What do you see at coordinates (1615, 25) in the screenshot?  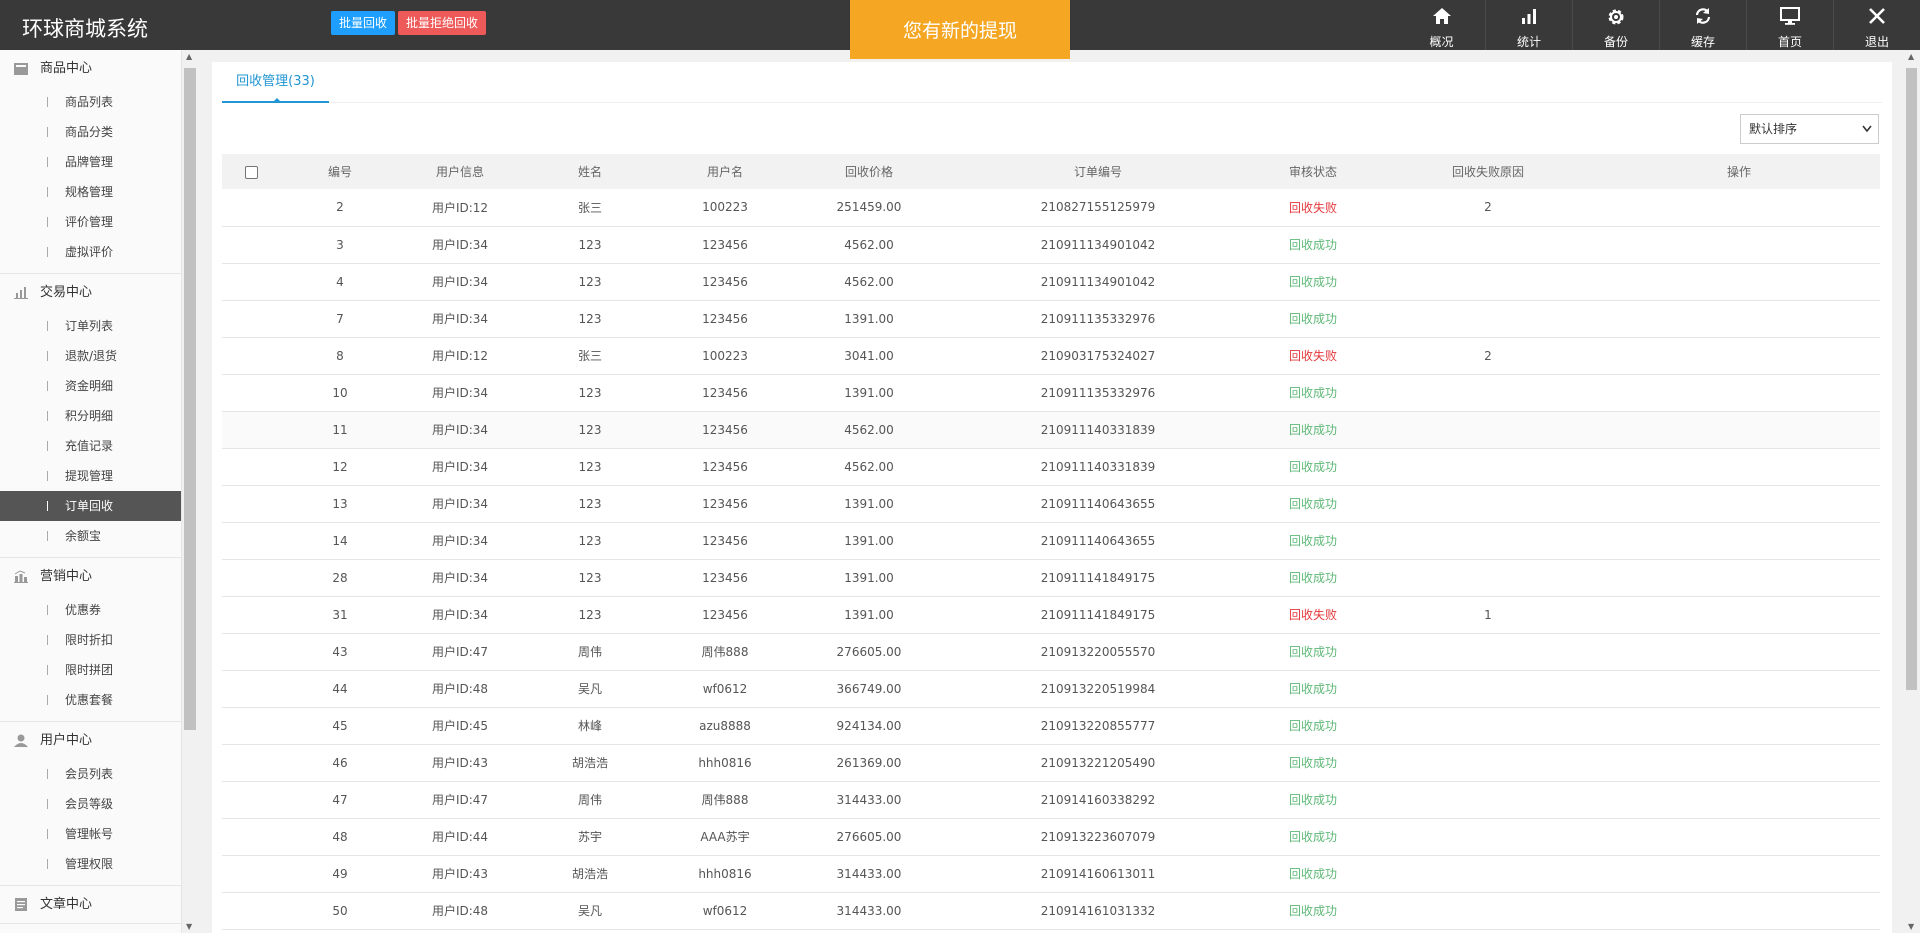 I see `nav-backup: 备份` at bounding box center [1615, 25].